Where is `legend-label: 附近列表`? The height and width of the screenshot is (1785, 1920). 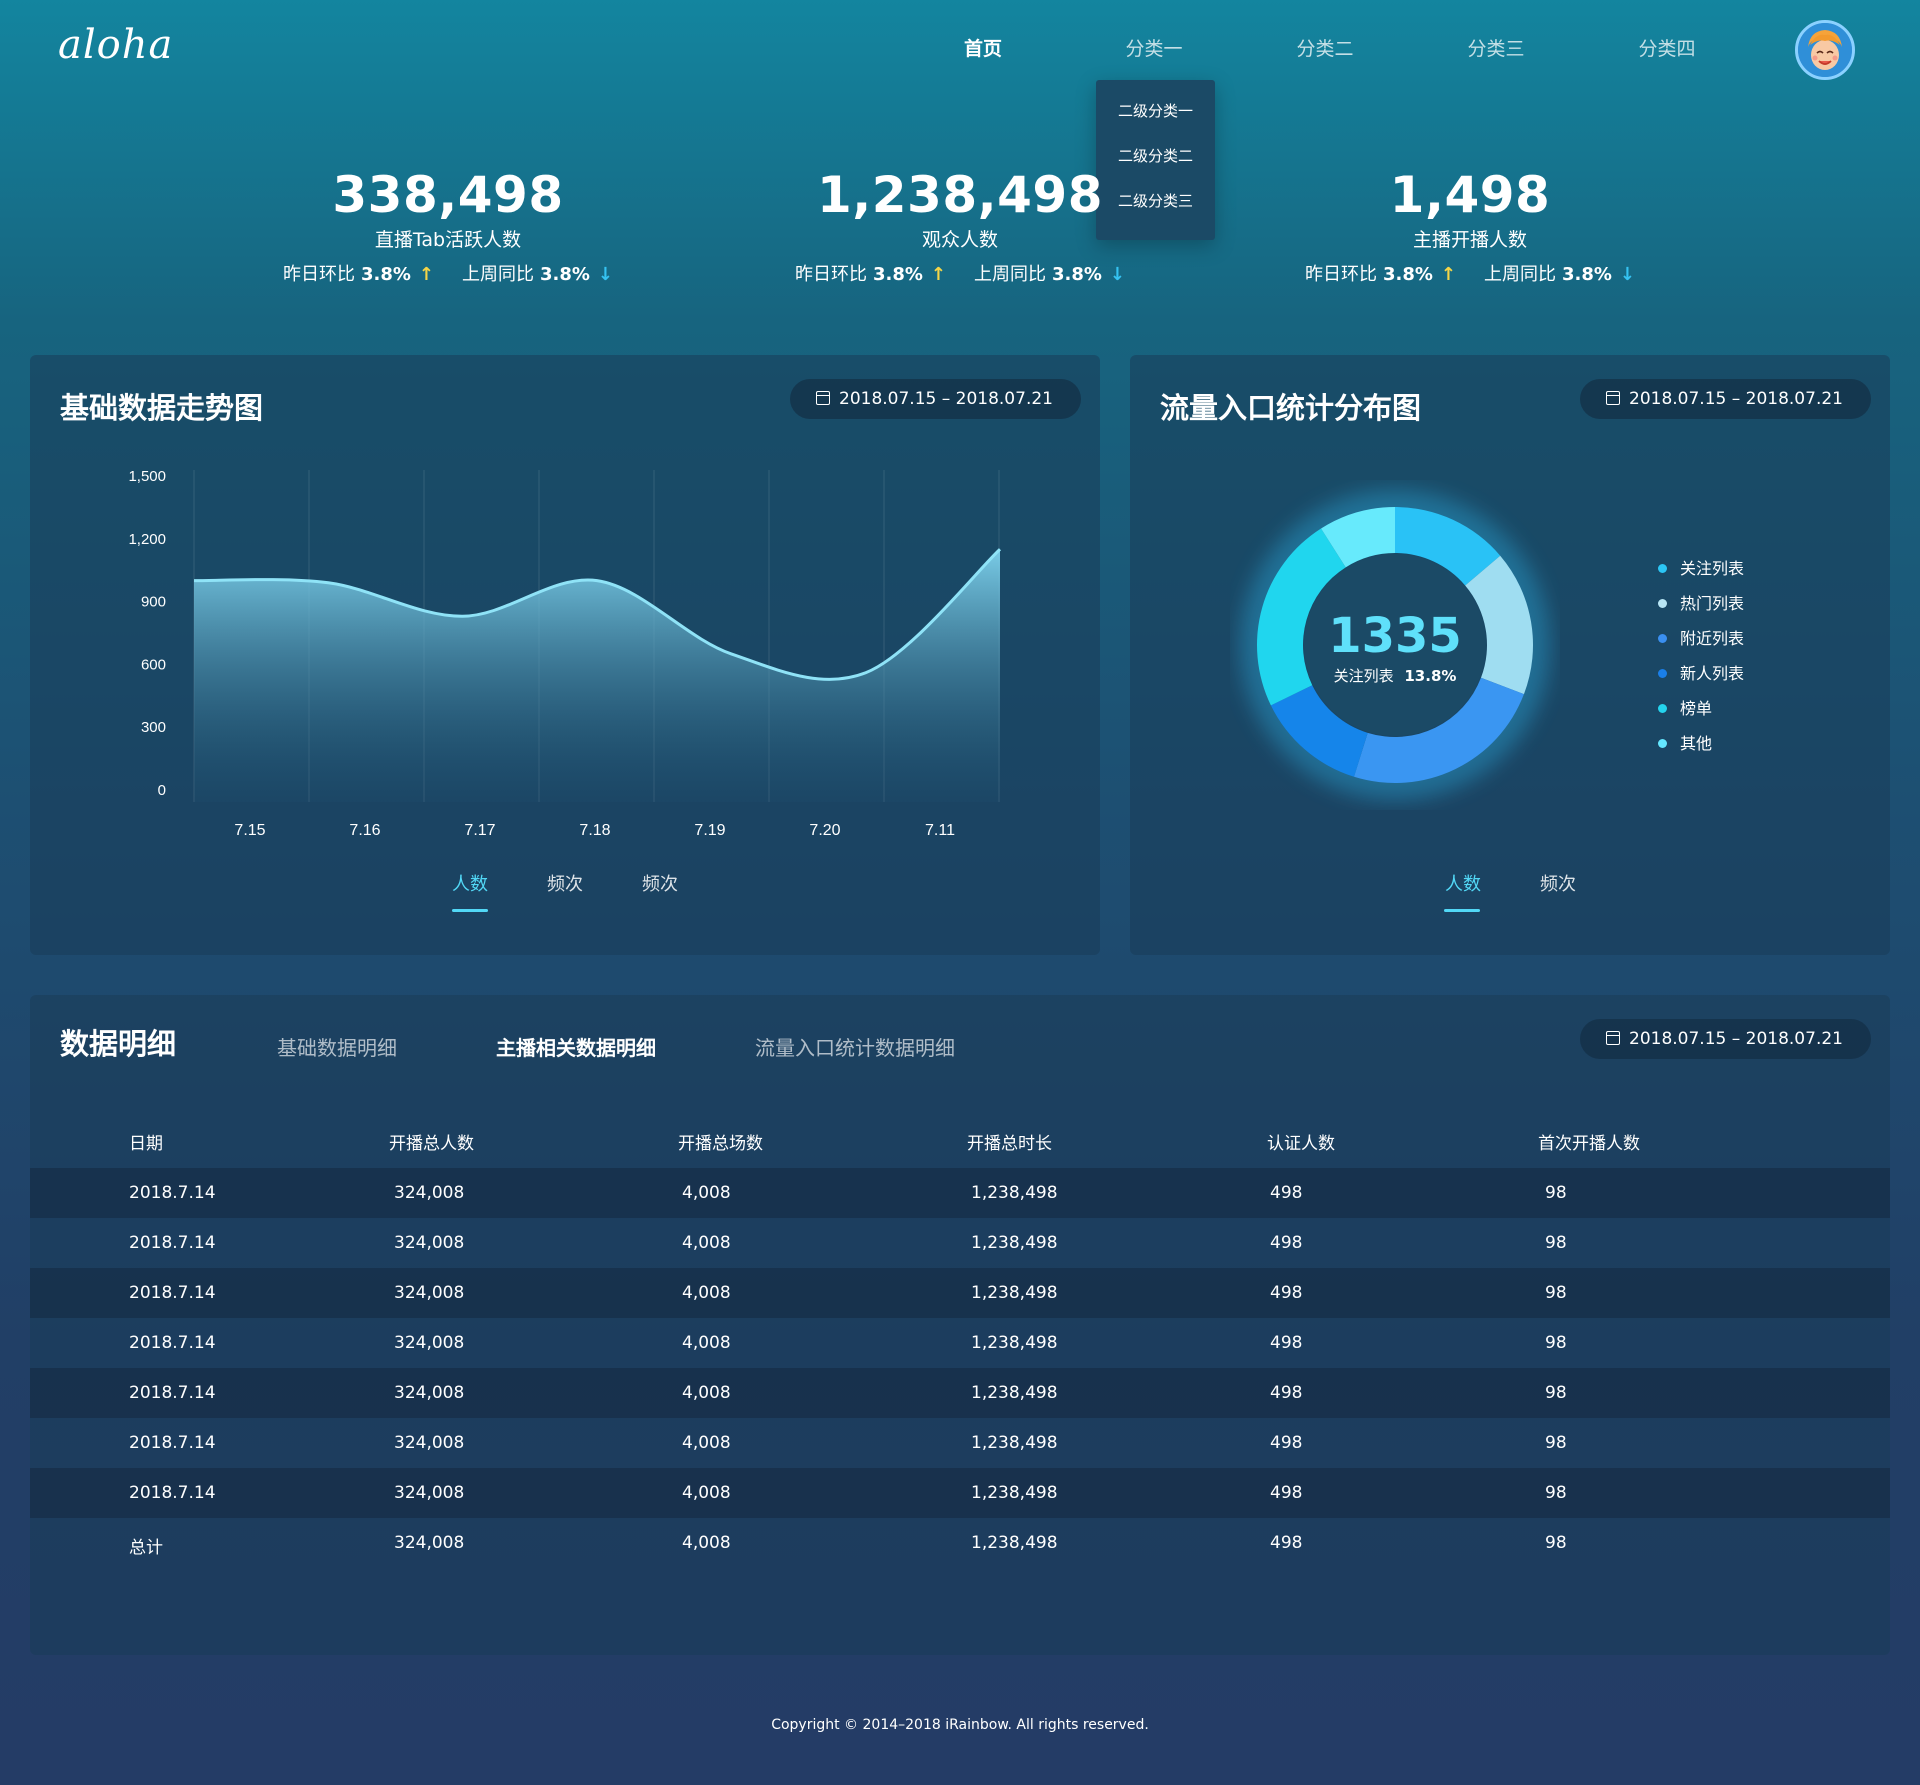
legend-label: 附近列表 is located at coordinates (1712, 638).